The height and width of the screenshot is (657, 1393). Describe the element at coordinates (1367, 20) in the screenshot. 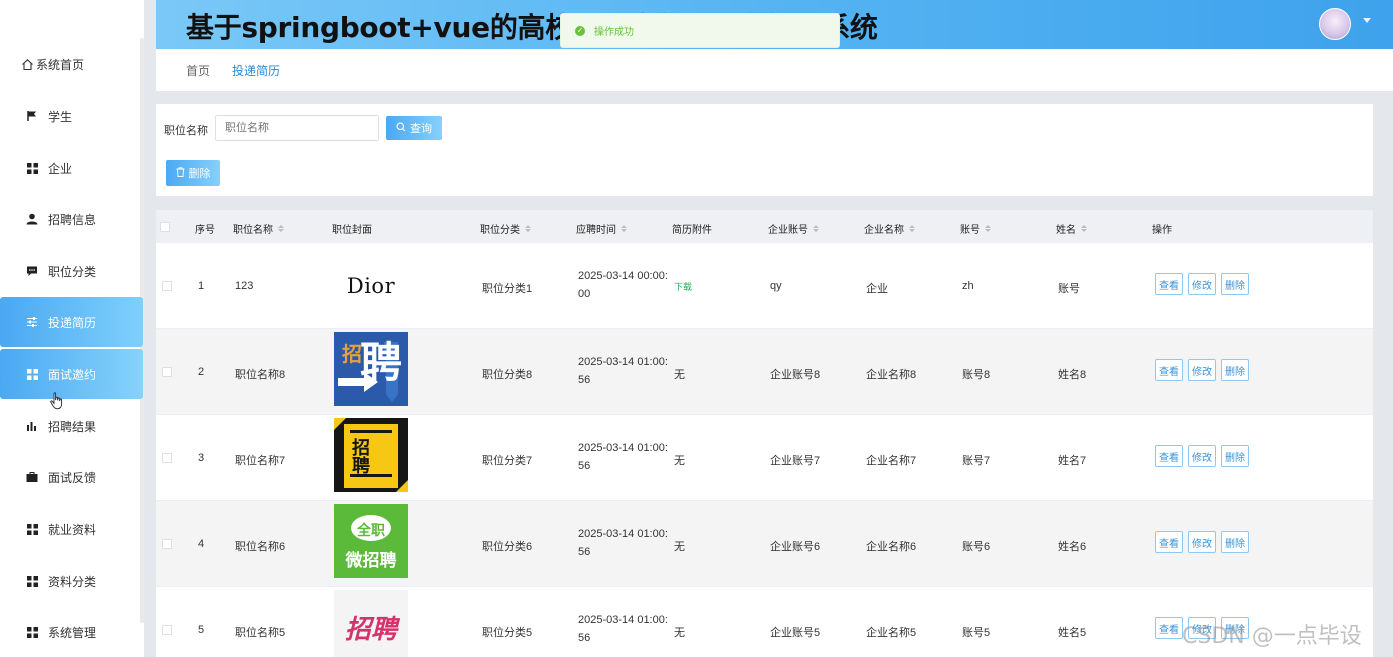

I see `chevron-down-icon` at that location.